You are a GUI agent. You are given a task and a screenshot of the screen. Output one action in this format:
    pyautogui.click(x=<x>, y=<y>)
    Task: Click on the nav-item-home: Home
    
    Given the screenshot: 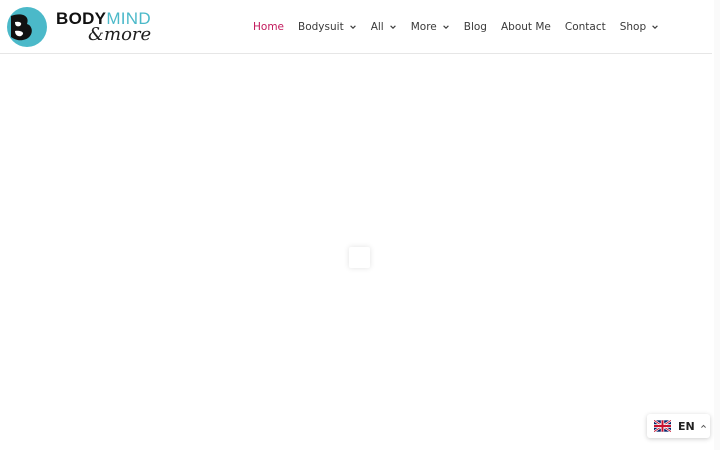 What is the action you would take?
    pyautogui.click(x=268, y=27)
    